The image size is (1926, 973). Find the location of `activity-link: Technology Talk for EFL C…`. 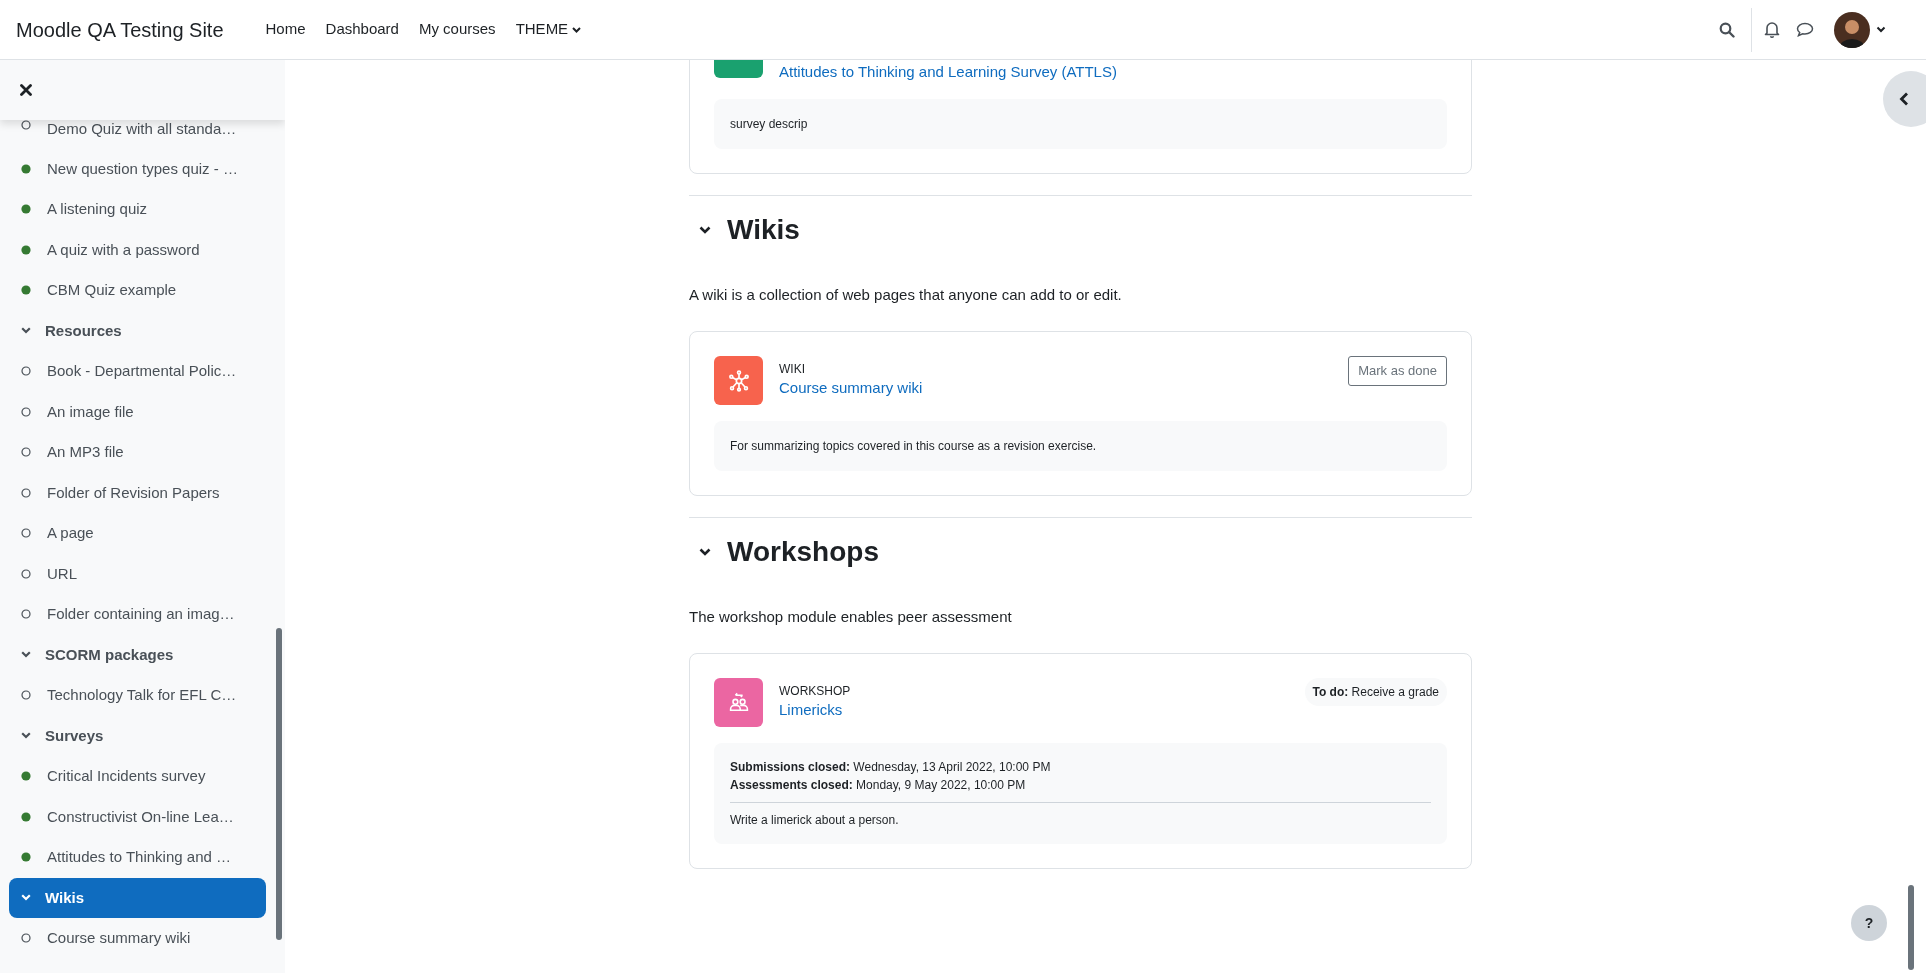

activity-link: Technology Talk for EFL C… is located at coordinates (137, 695).